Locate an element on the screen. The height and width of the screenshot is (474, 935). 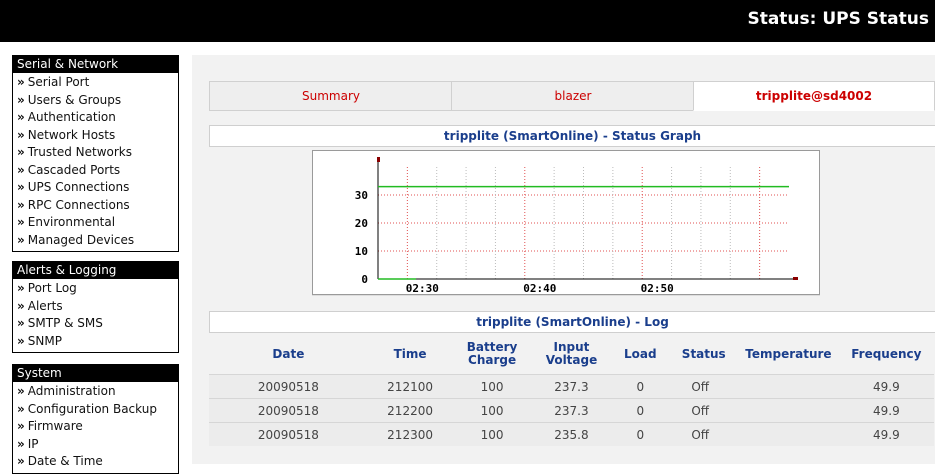
column-header-text: Date is located at coordinates (288, 353).